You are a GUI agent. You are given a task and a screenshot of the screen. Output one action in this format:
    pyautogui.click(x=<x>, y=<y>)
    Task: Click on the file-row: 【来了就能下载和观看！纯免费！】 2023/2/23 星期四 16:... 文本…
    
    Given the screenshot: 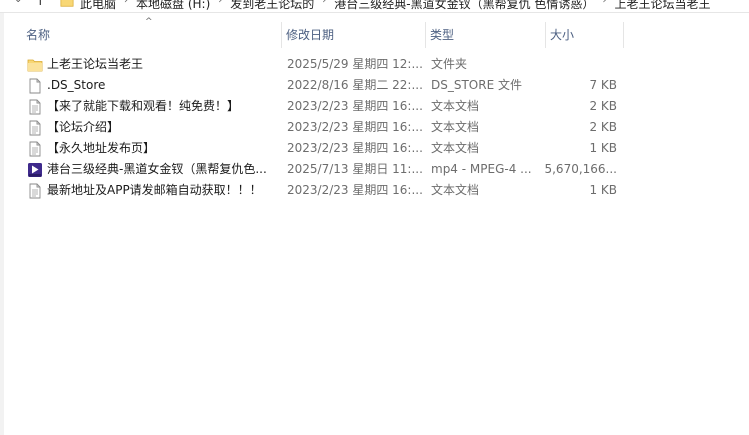 What is the action you would take?
    pyautogui.click(x=324, y=106)
    